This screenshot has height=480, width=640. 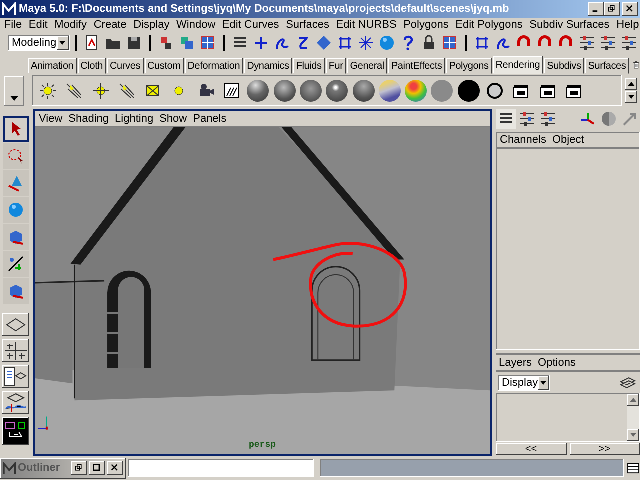 What do you see at coordinates (15, 350) in the screenshot?
I see `four-view-layout-icon` at bounding box center [15, 350].